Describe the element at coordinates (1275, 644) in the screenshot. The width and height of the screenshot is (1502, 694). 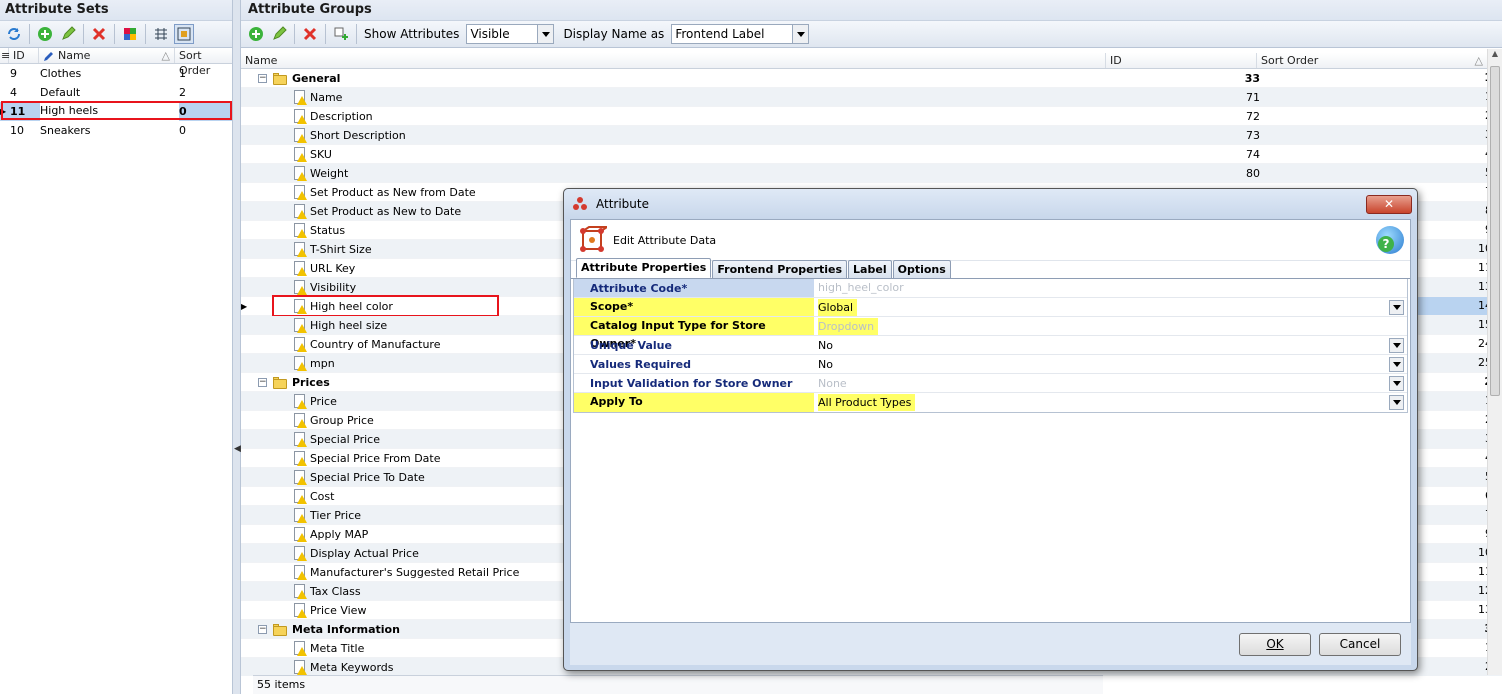
I see `ok-button: OK` at that location.